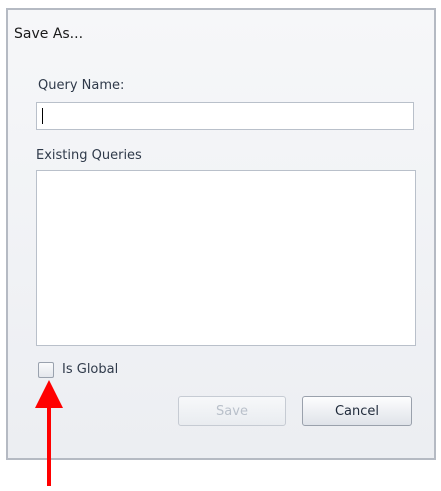 The height and width of the screenshot is (491, 441). Describe the element at coordinates (81, 85) in the screenshot. I see `query-name-label: Query Name:` at that location.